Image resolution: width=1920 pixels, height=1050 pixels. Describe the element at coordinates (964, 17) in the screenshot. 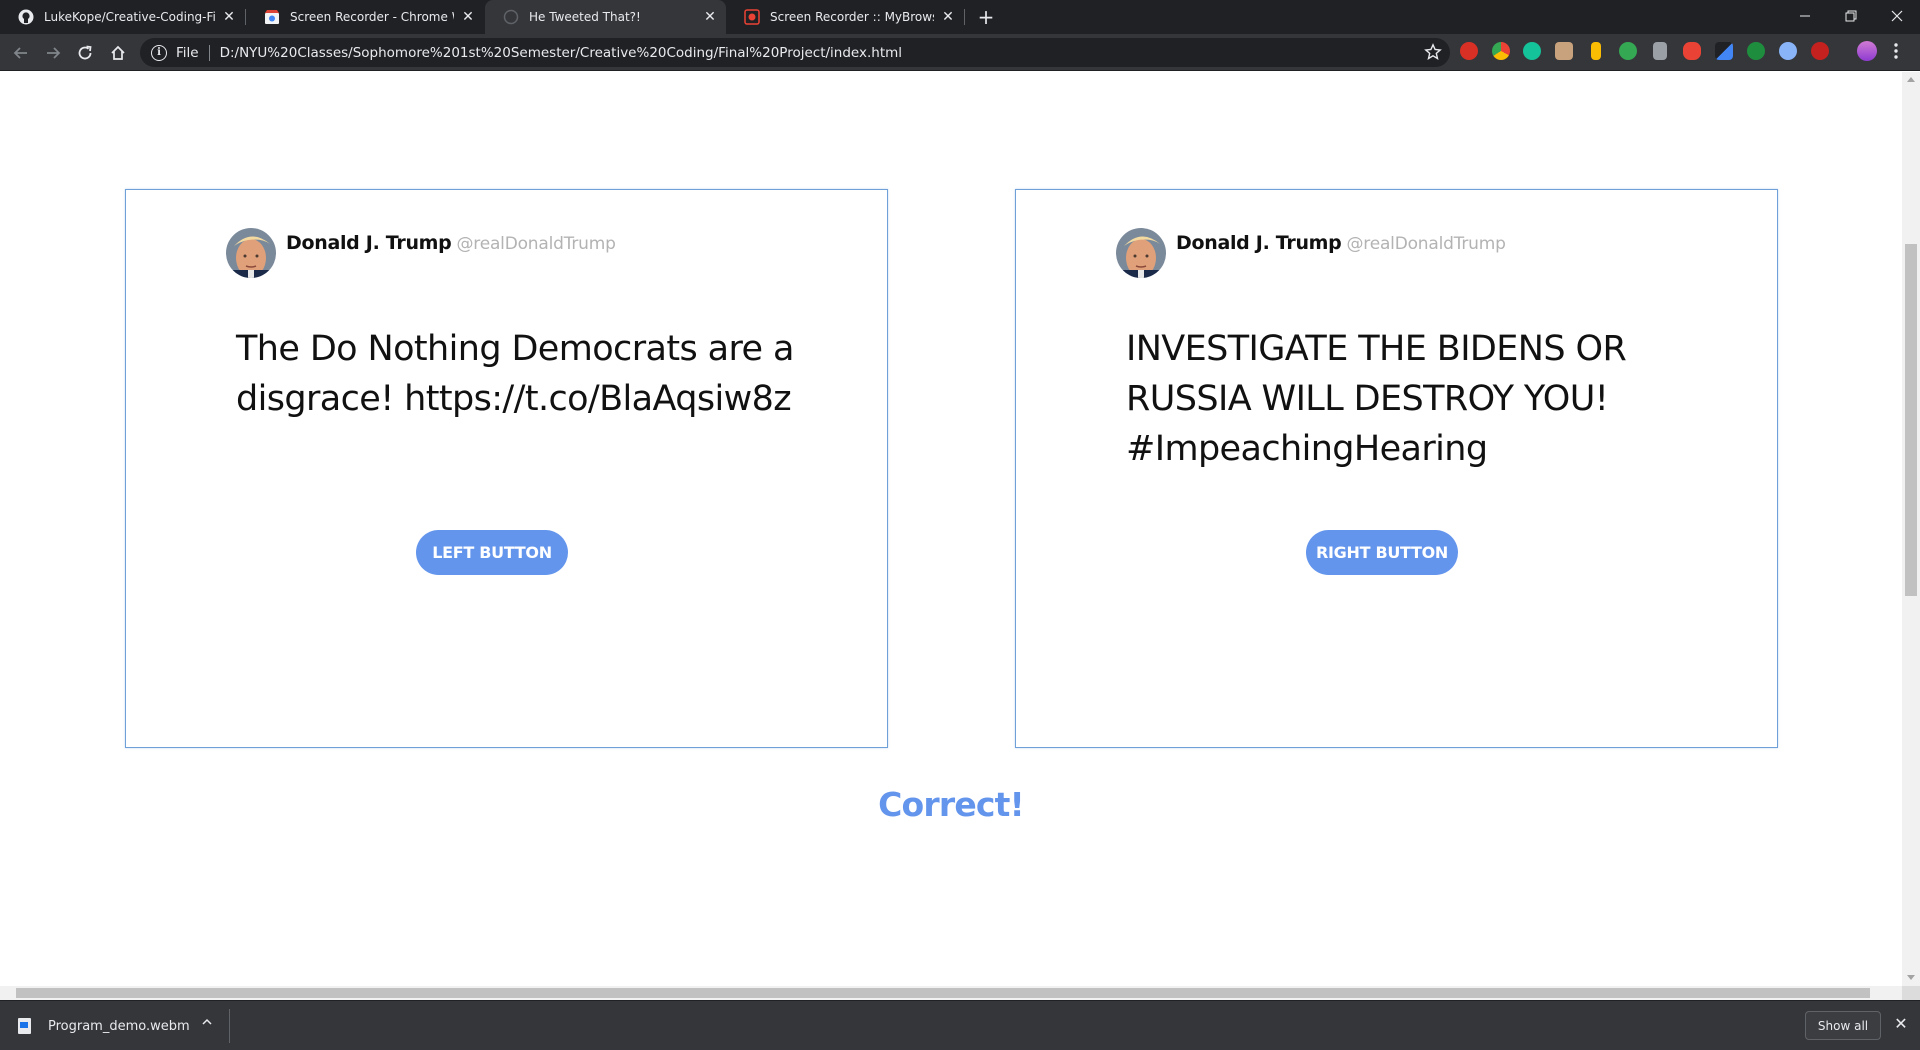

I see `tab-separator` at that location.